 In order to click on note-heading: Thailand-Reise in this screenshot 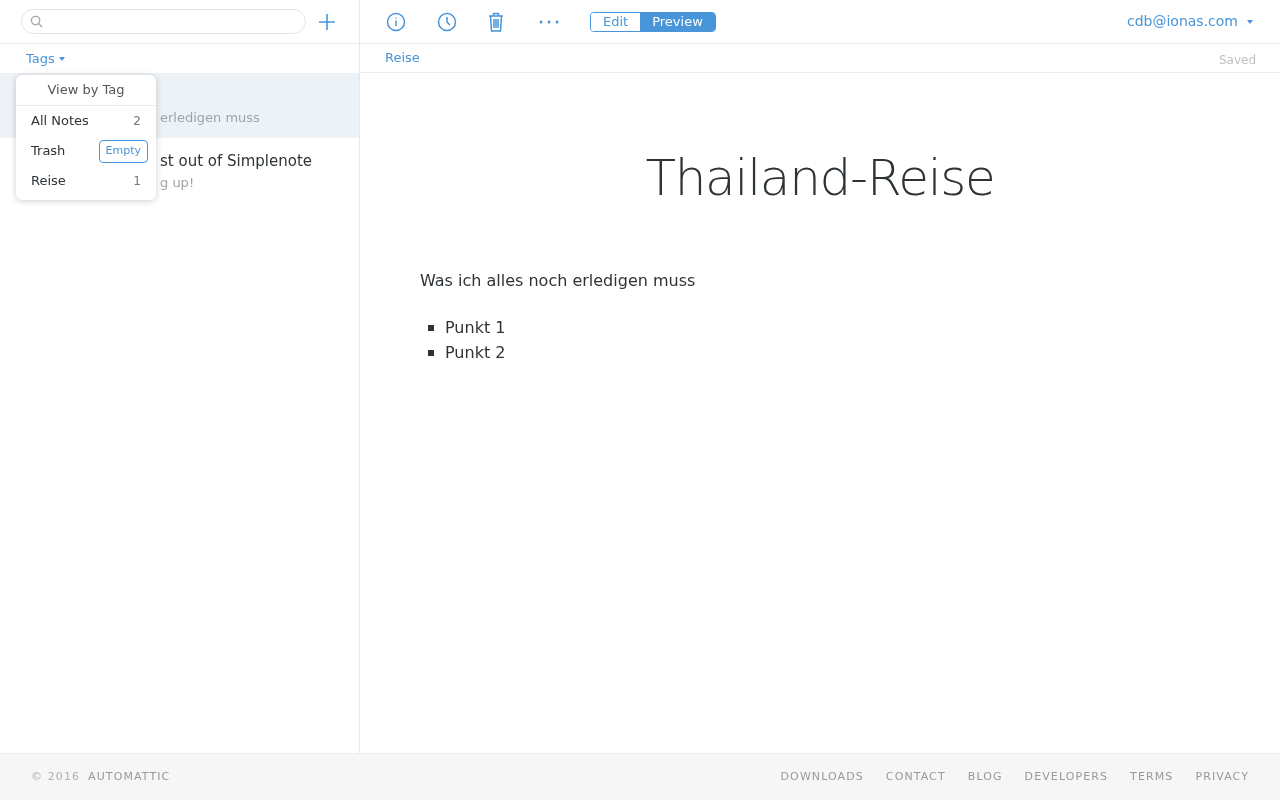, I will do `click(820, 178)`.